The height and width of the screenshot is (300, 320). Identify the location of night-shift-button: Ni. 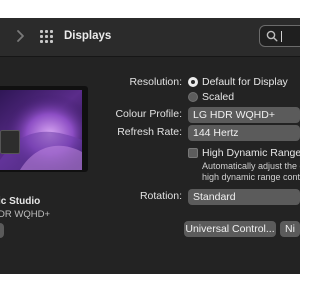
(290, 229).